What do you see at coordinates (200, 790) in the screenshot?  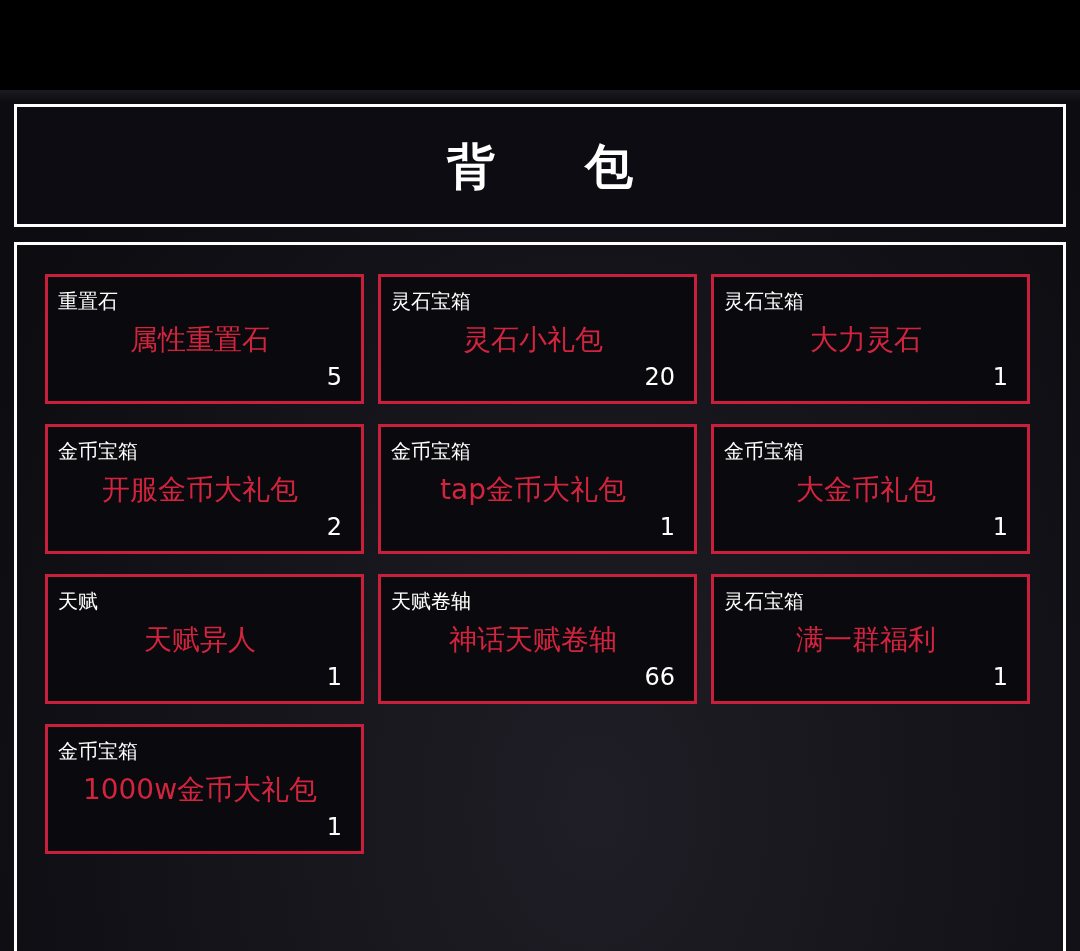 I see `item-name: 1000w金币大礼包` at bounding box center [200, 790].